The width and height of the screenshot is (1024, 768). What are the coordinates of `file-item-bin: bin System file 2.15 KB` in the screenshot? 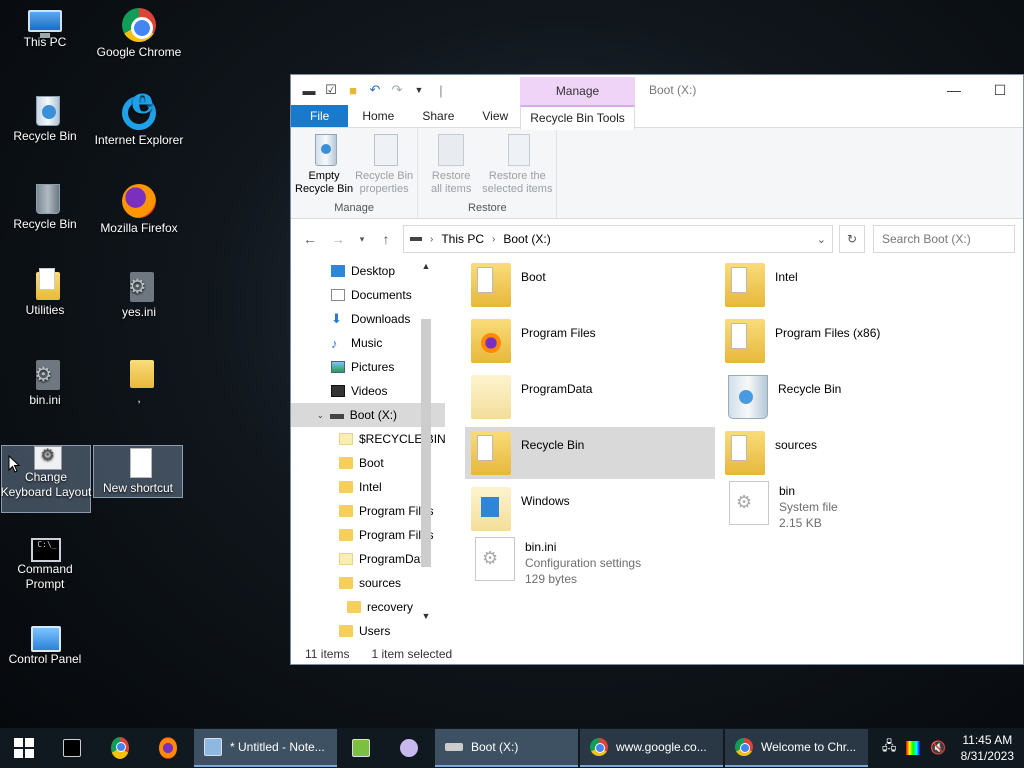 It's located at (844, 507).